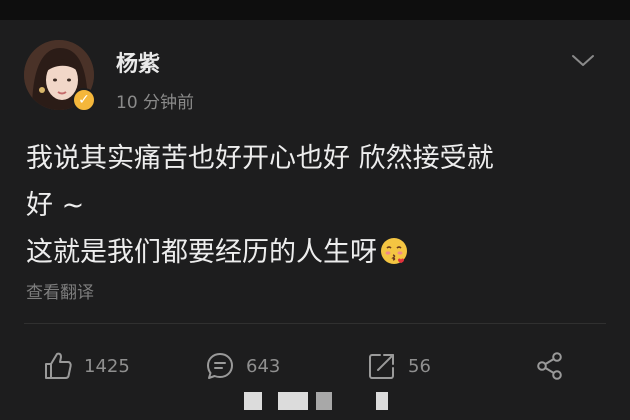 Image resolution: width=630 pixels, height=420 pixels. I want to click on post-line-text: 这就是我们都要经历的人生呀, so click(201, 252).